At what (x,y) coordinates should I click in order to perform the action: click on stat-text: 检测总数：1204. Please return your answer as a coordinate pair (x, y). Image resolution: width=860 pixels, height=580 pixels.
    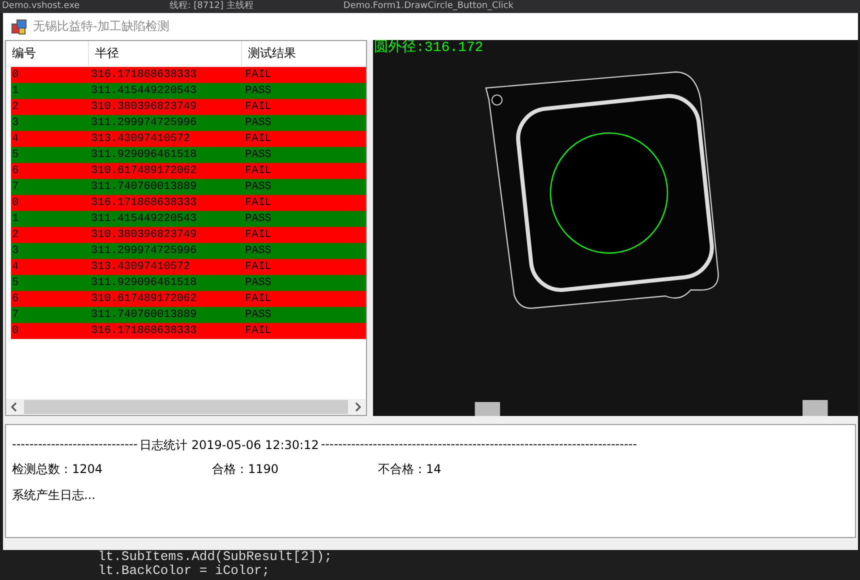
    Looking at the image, I should click on (58, 469).